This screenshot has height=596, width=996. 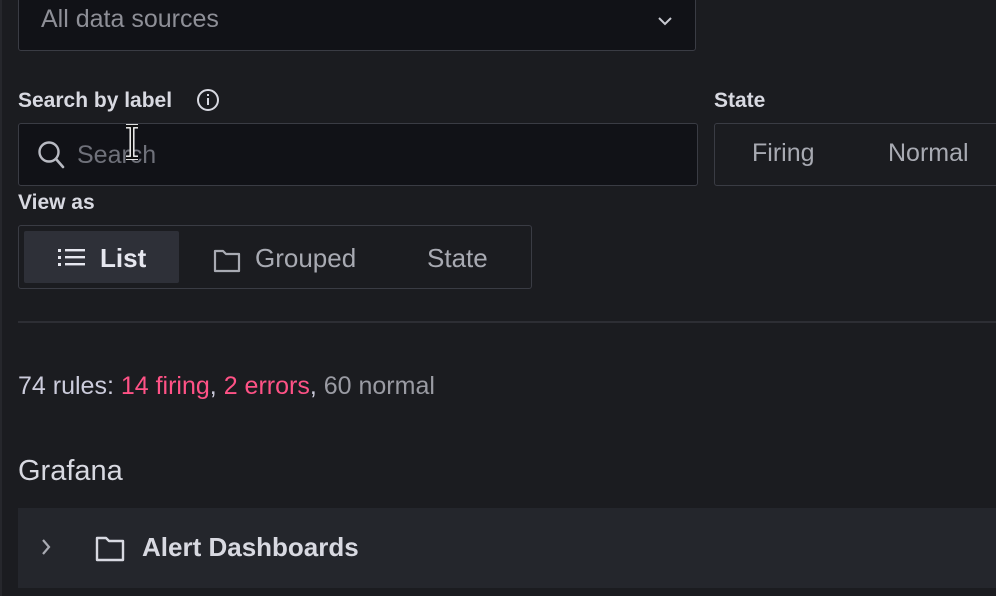 I want to click on text-cursor-icon, so click(x=132, y=144).